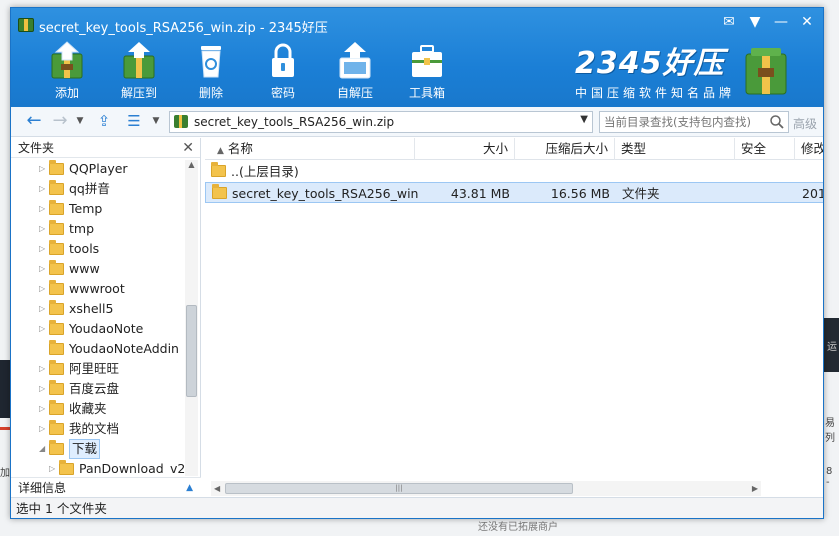  Describe the element at coordinates (134, 122) in the screenshot. I see `view-list-icon: ☰` at that location.